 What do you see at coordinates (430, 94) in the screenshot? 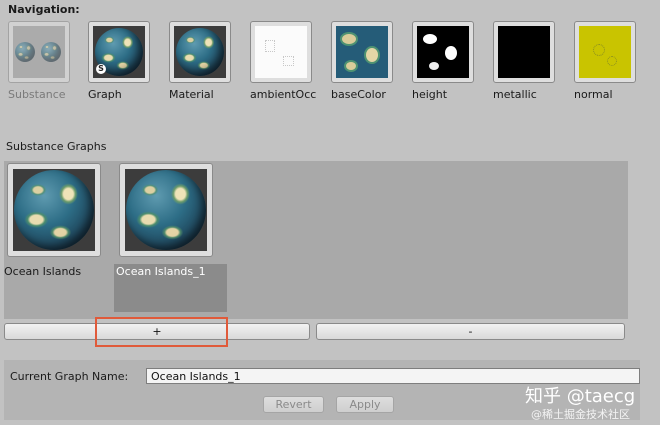
I see `nav-label-height: height` at bounding box center [430, 94].